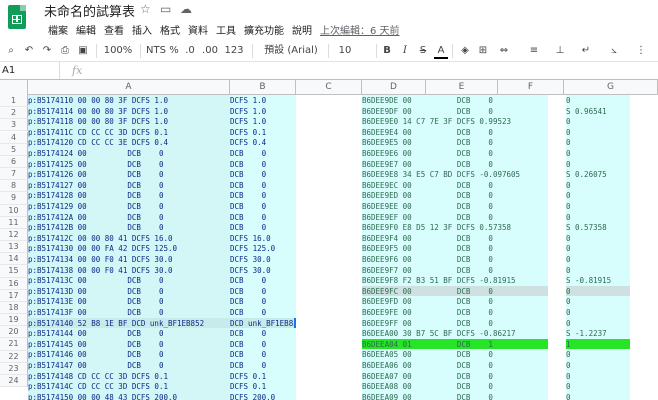  What do you see at coordinates (58, 30) in the screenshot?
I see `menu-file: 檔案` at bounding box center [58, 30].